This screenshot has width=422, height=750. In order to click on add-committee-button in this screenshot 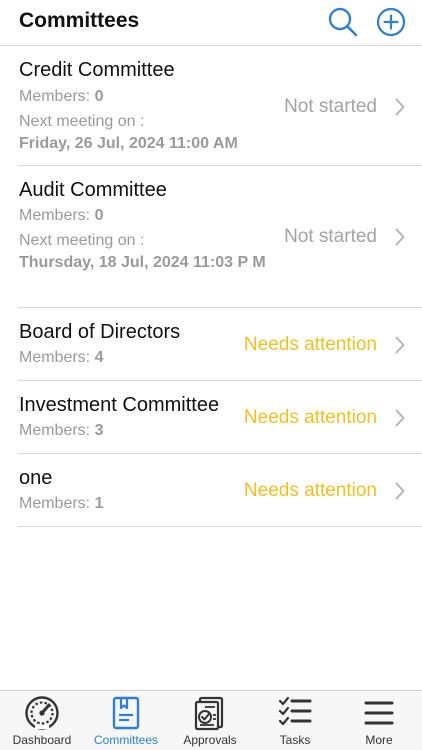, I will do `click(391, 22)`.